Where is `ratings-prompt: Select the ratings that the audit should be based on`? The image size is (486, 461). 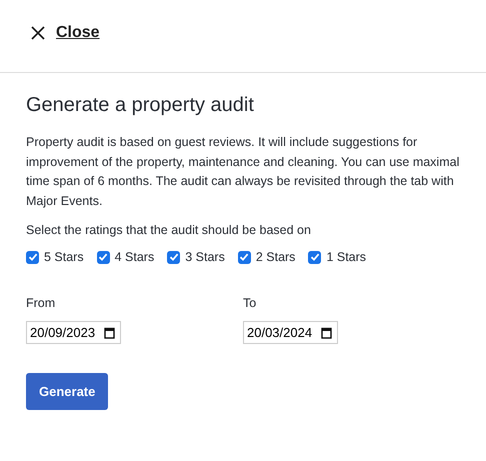 ratings-prompt: Select the ratings that the audit should be based on is located at coordinates (169, 230).